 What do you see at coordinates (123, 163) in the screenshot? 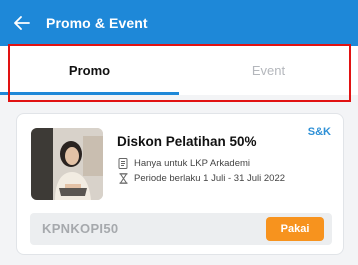
I see `document-icon` at bounding box center [123, 163].